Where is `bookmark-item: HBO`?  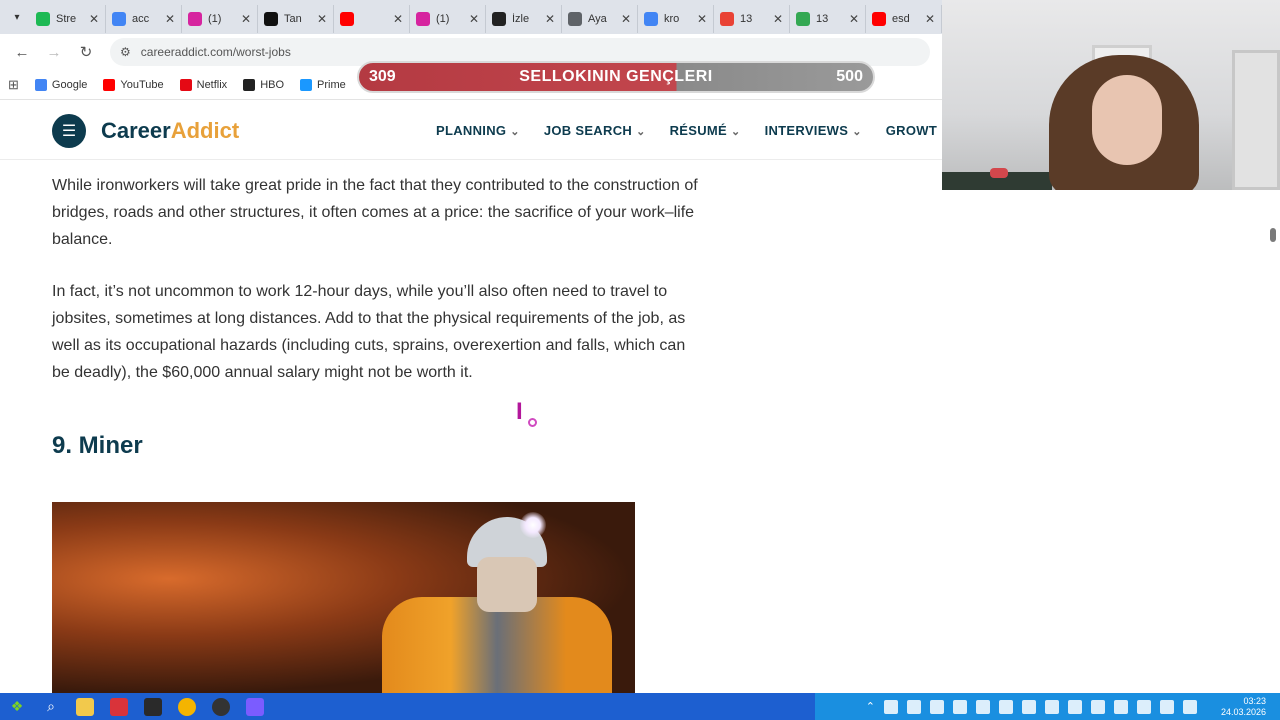
bookmark-item: HBO is located at coordinates (264, 84).